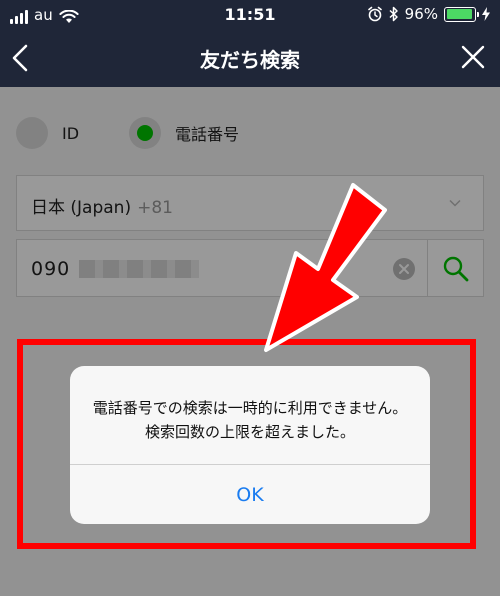 The width and height of the screenshot is (500, 596). I want to click on battery-fill, so click(459, 14).